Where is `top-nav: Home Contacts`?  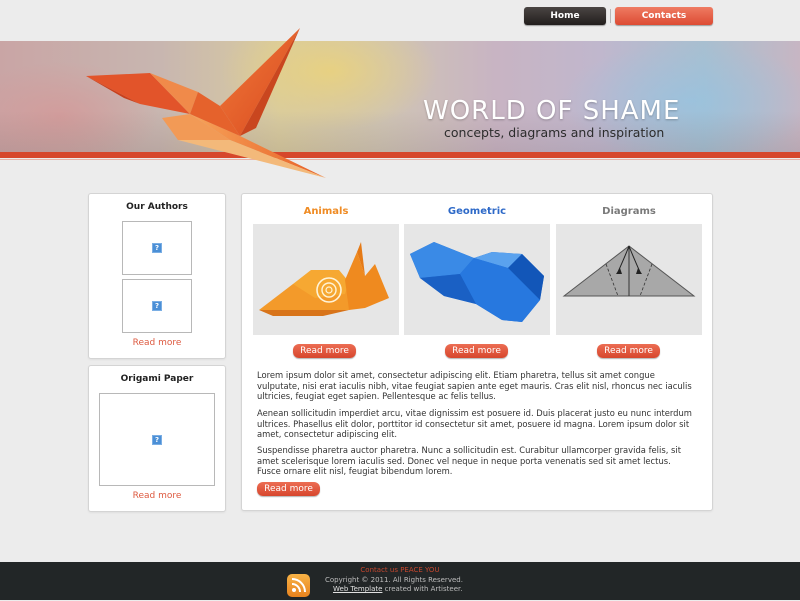
top-nav: Home Contacts is located at coordinates (618, 16).